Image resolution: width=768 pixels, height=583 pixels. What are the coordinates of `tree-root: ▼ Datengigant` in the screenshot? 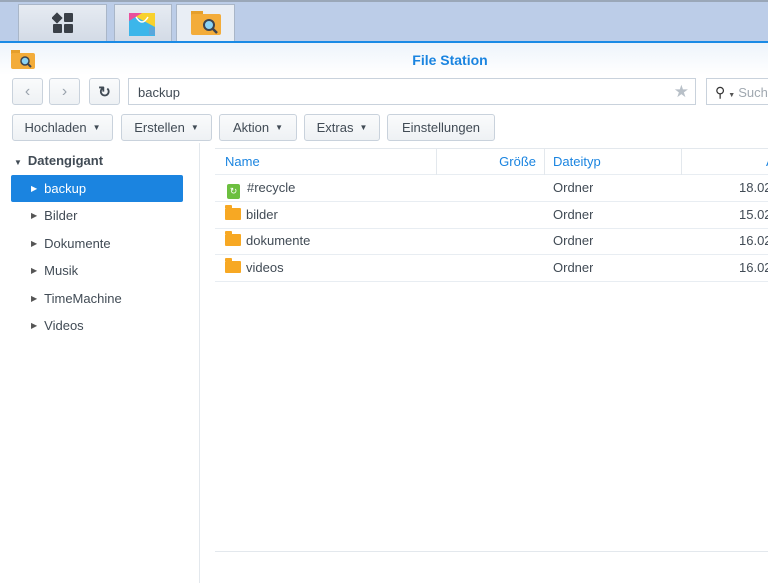 It's located at (58, 160).